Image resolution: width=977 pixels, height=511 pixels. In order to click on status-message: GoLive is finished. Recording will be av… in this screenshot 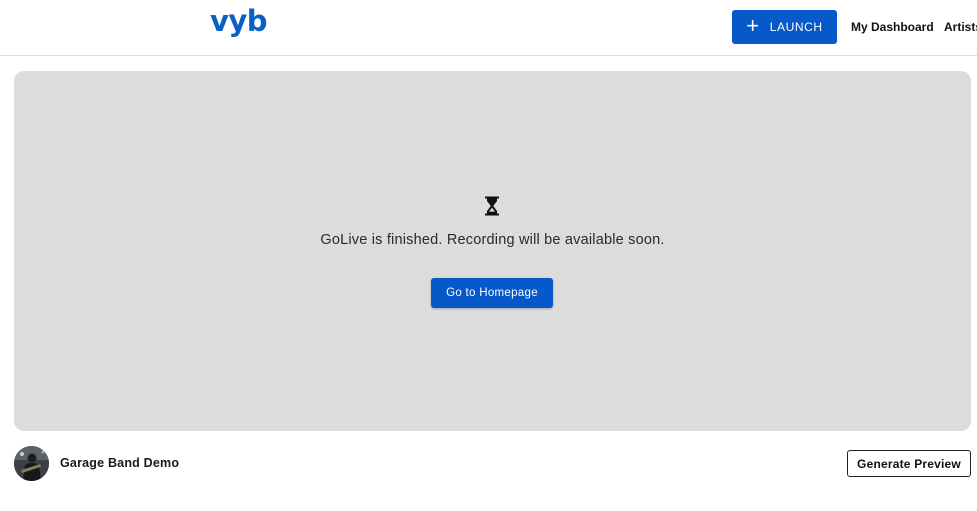, I will do `click(492, 240)`.